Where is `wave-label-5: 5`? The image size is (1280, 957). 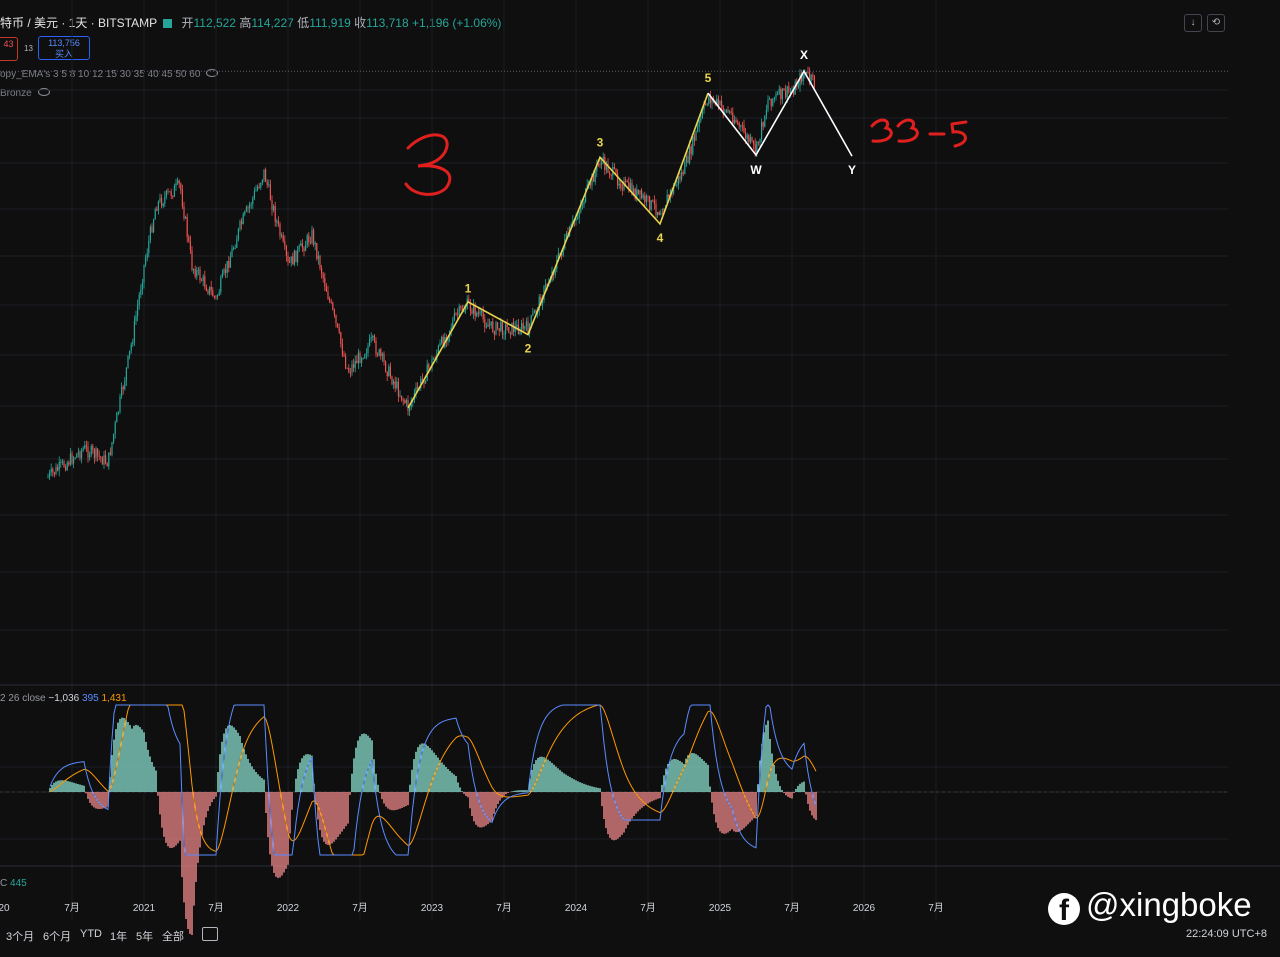
wave-label-5: 5 is located at coordinates (708, 78).